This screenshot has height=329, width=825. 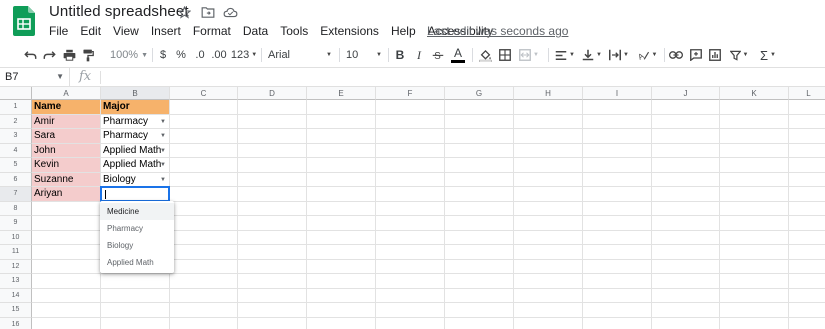 I want to click on cell-f9, so click(x=410, y=223).